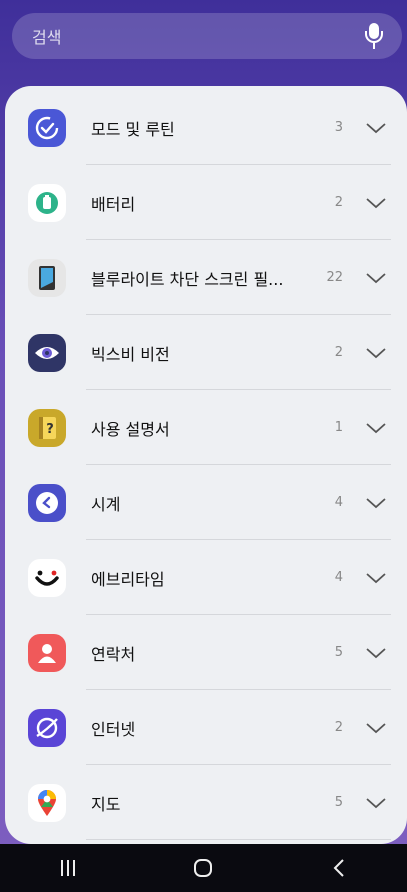 Image resolution: width=407 pixels, height=892 pixels. I want to click on item-label: 빅스비 비전, so click(130, 354).